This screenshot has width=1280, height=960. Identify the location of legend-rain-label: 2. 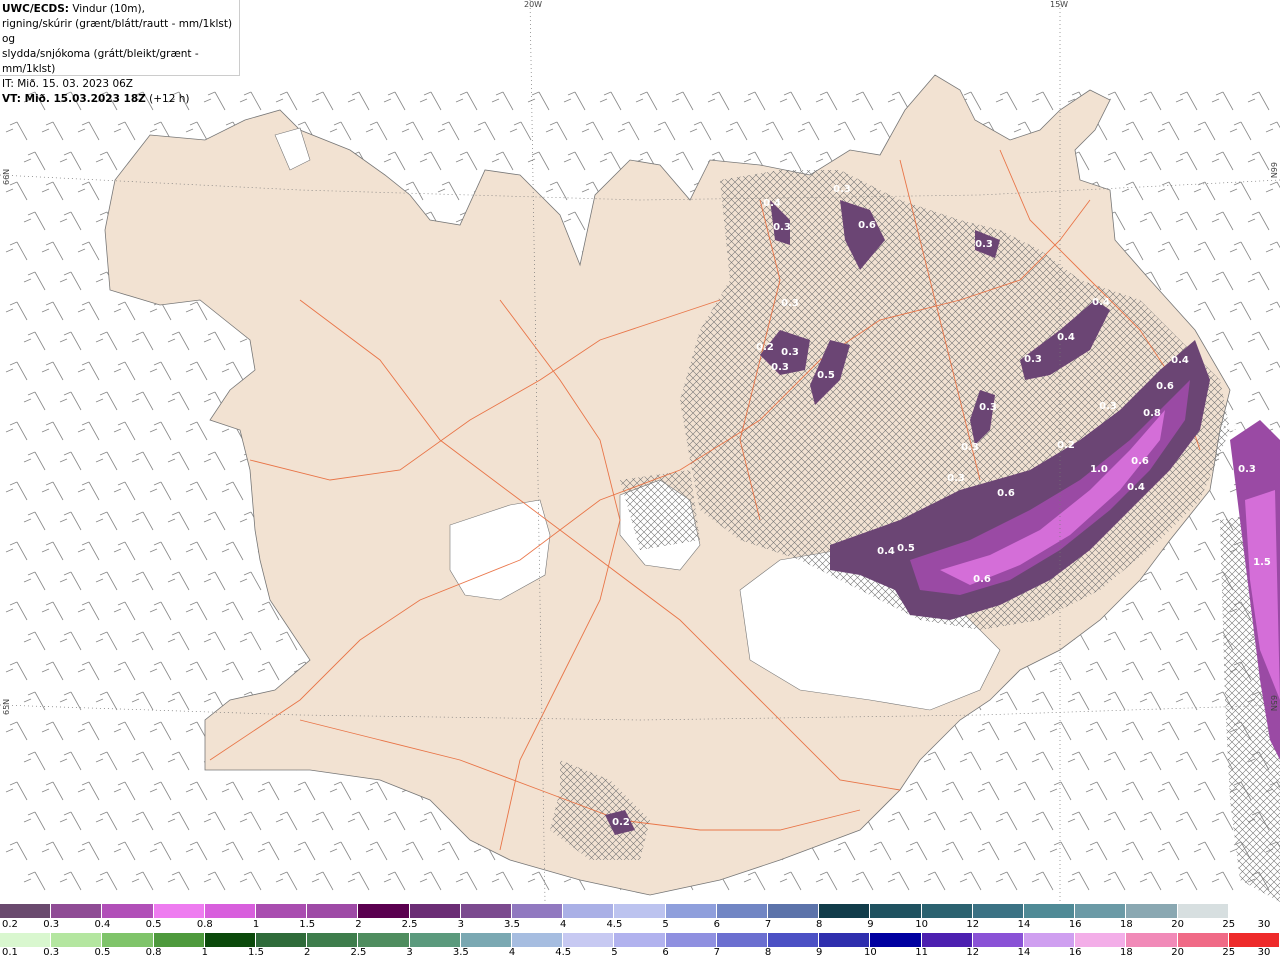
(307, 952).